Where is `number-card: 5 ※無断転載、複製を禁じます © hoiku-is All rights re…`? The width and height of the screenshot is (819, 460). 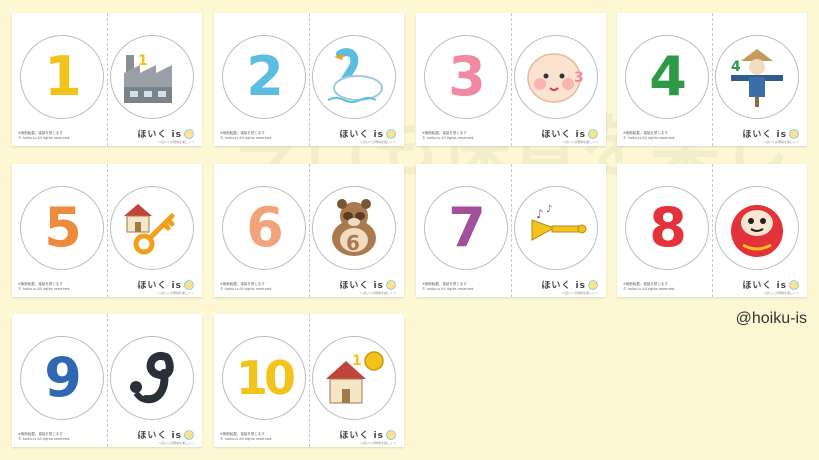
number-card: 5 ※無断転載、複製を禁じます © hoiku-is All rights re… is located at coordinates (107, 230).